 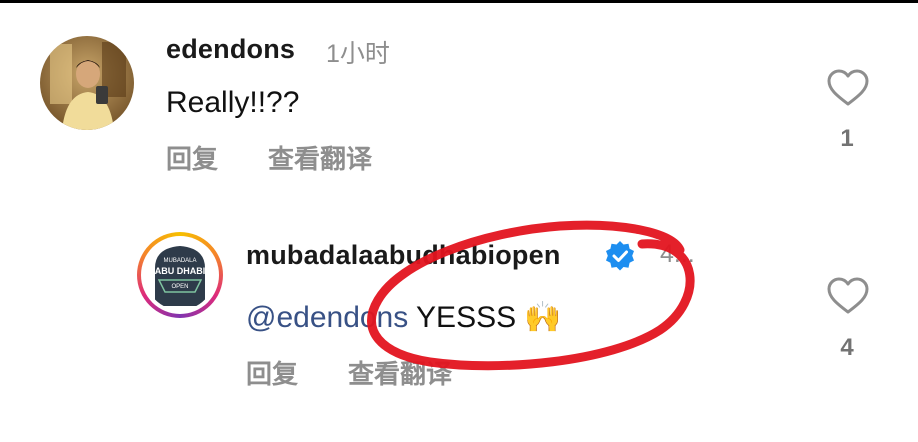 What do you see at coordinates (179, 287) in the screenshot?
I see `logo-text: OPEN` at bounding box center [179, 287].